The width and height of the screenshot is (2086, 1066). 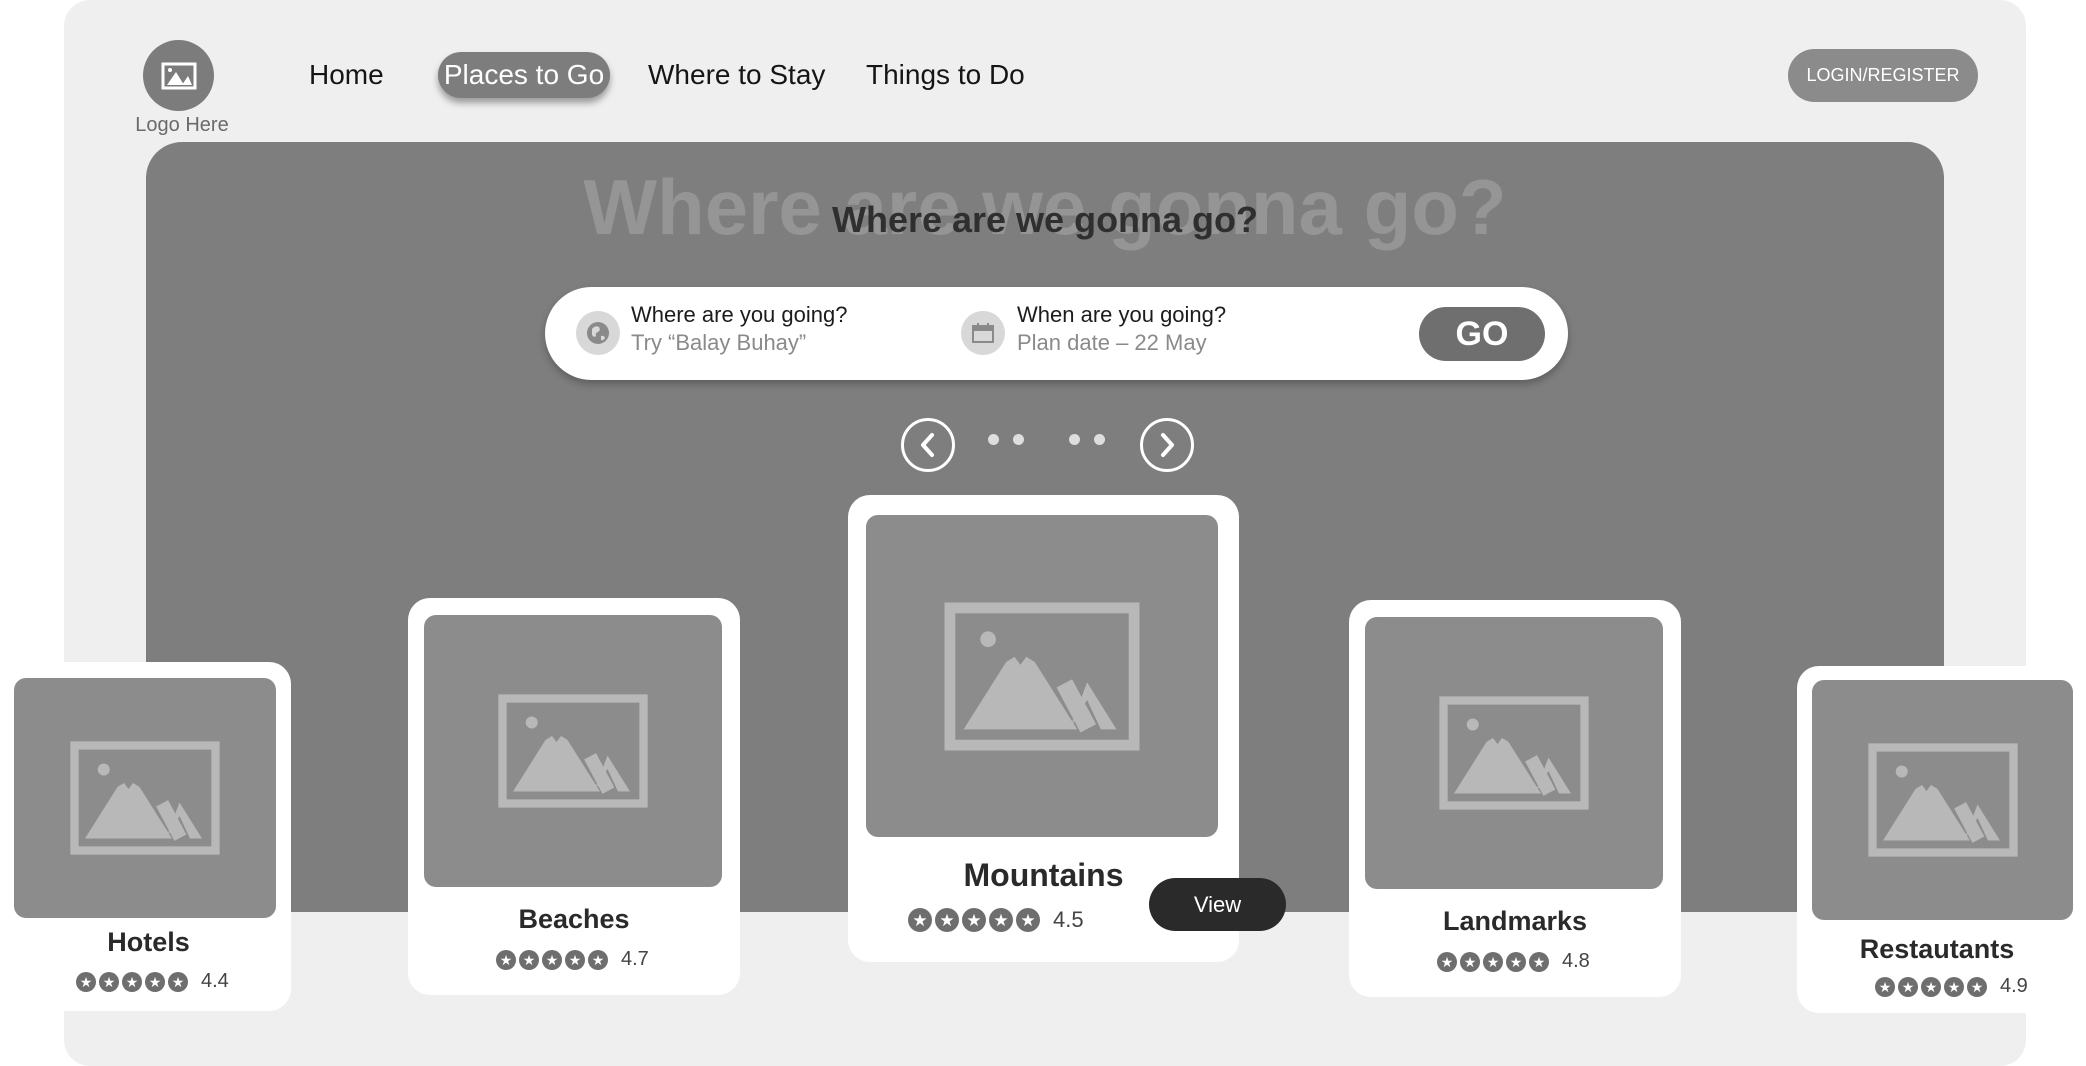 I want to click on nav-places-to-go: Places to Go, so click(x=524, y=75).